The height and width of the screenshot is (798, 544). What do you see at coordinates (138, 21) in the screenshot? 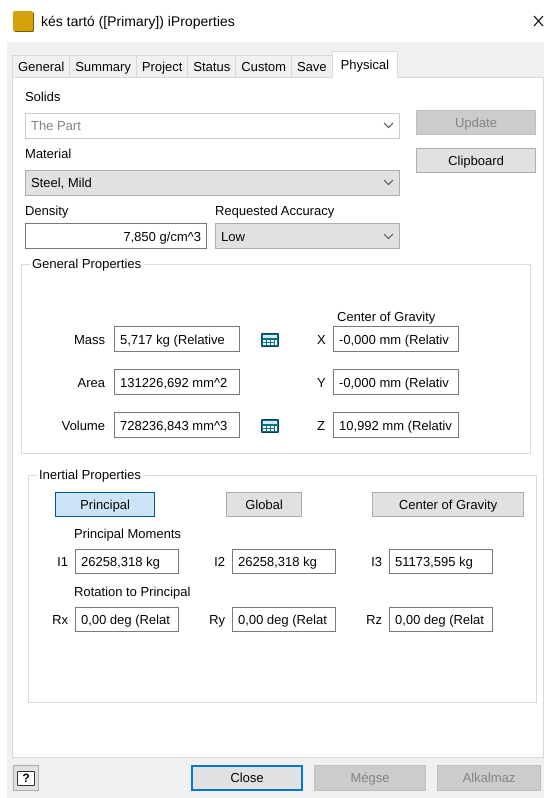
I see `window-title: kés tartó ([Primary]) iProperties` at bounding box center [138, 21].